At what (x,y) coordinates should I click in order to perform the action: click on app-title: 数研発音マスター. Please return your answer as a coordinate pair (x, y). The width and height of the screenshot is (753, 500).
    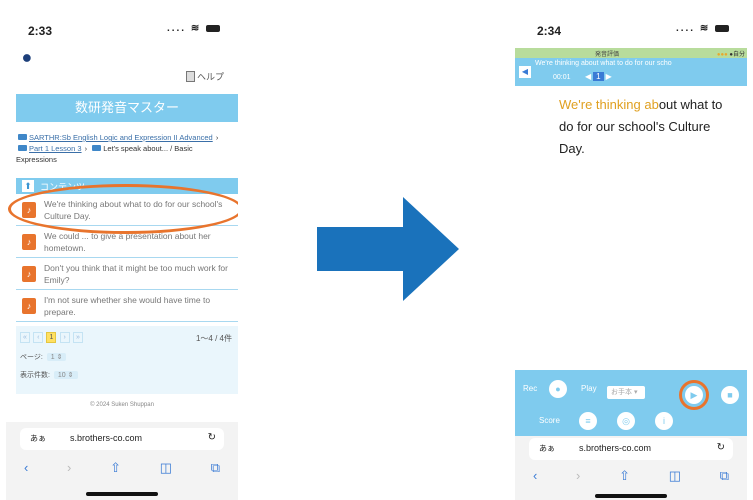
    Looking at the image, I should click on (127, 108).